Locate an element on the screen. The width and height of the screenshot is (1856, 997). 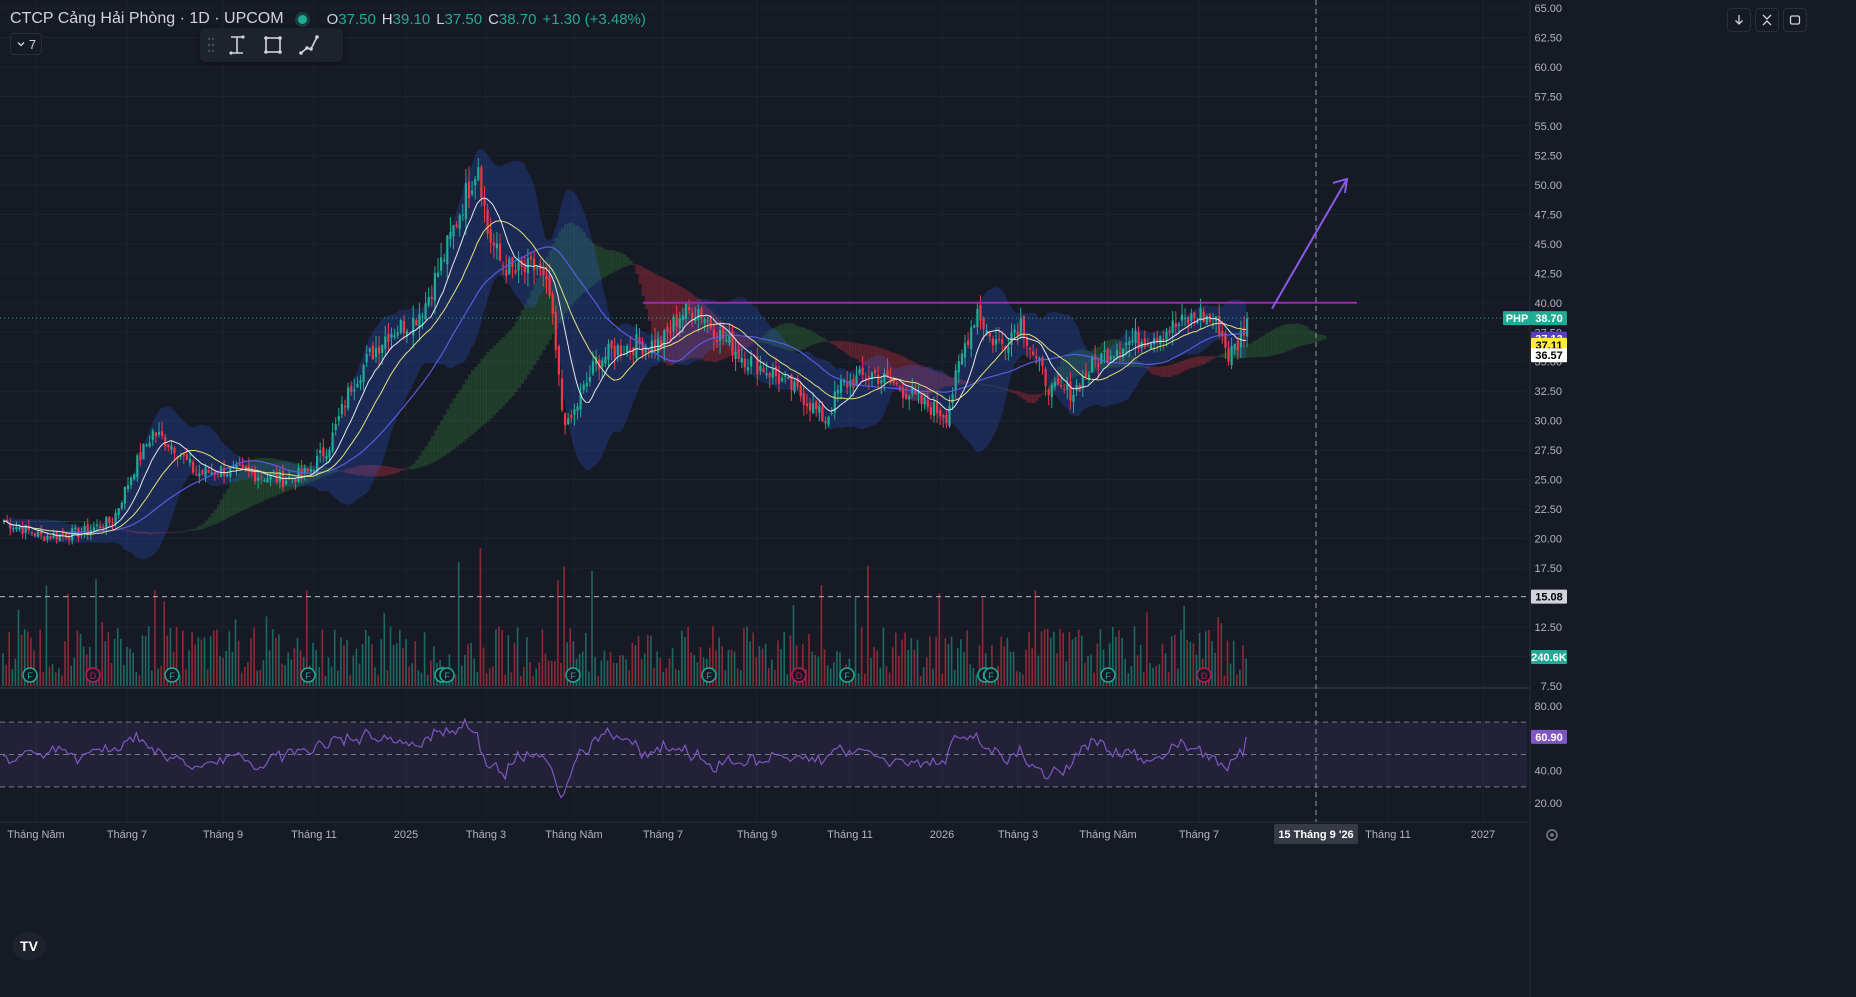
rectangle-tool-button is located at coordinates (273, 45).